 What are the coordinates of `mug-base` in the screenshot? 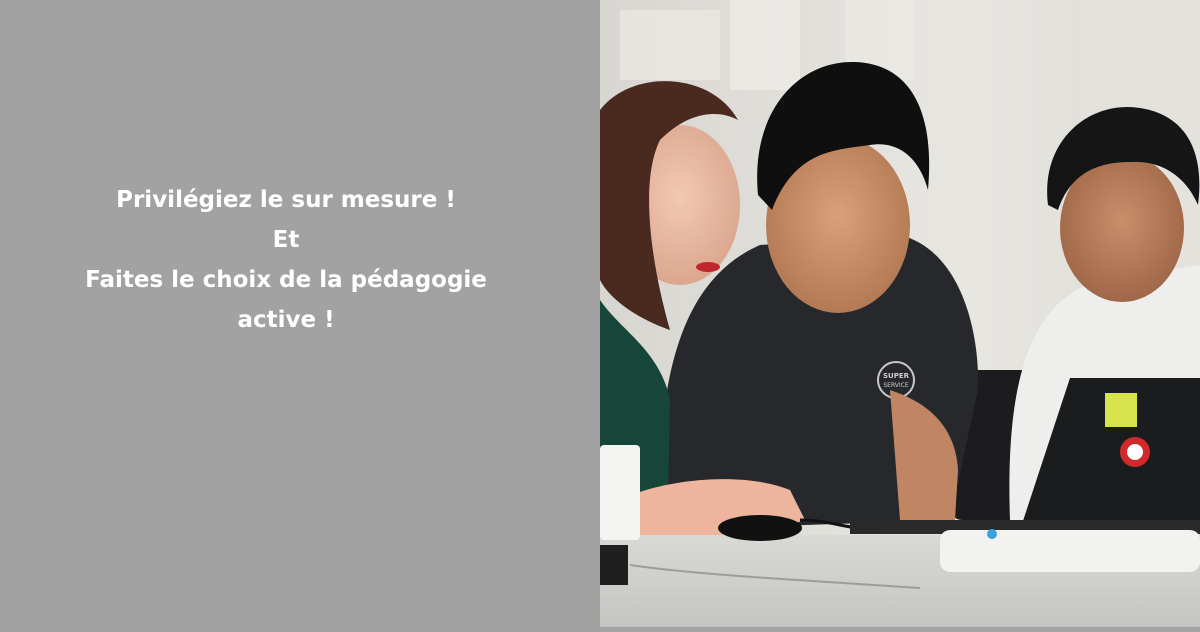 It's located at (614, 565).